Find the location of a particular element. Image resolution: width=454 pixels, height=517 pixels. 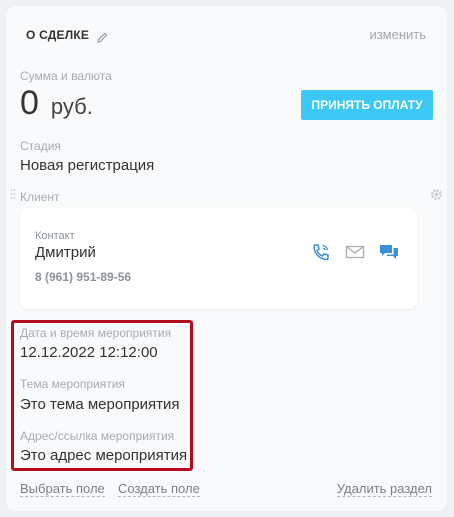

accept-payment-button: ПРИНЯТЬ ОПЛАТУ is located at coordinates (367, 105).